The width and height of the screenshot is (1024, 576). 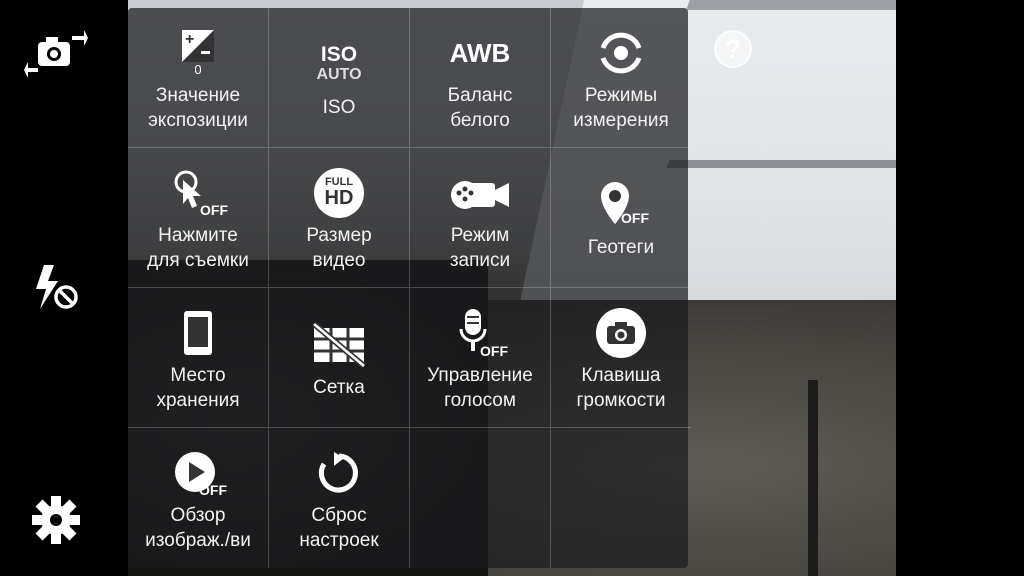 I want to click on help-button: ?, so click(x=733, y=49).